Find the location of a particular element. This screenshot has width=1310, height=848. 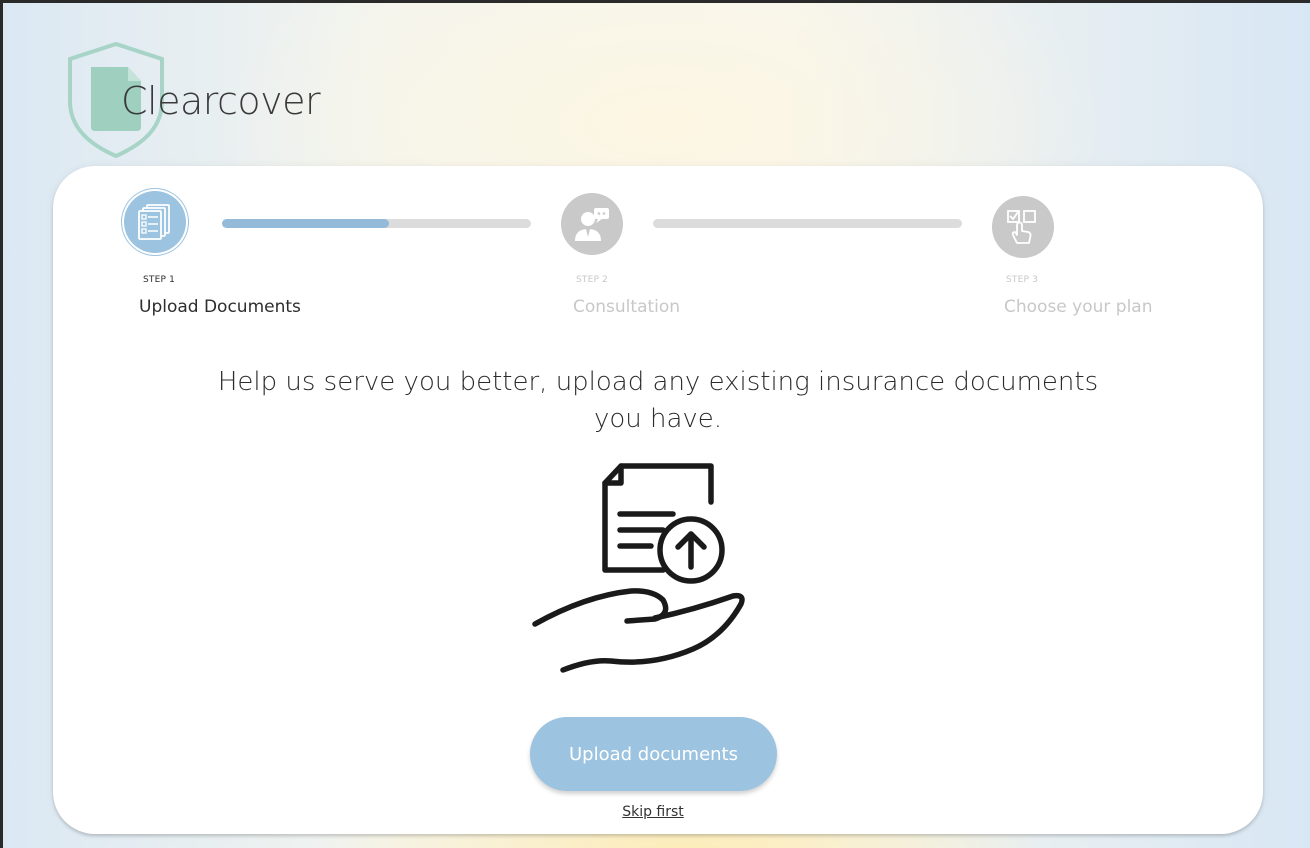

step-3-name: Choose your plan is located at coordinates (1078, 307).